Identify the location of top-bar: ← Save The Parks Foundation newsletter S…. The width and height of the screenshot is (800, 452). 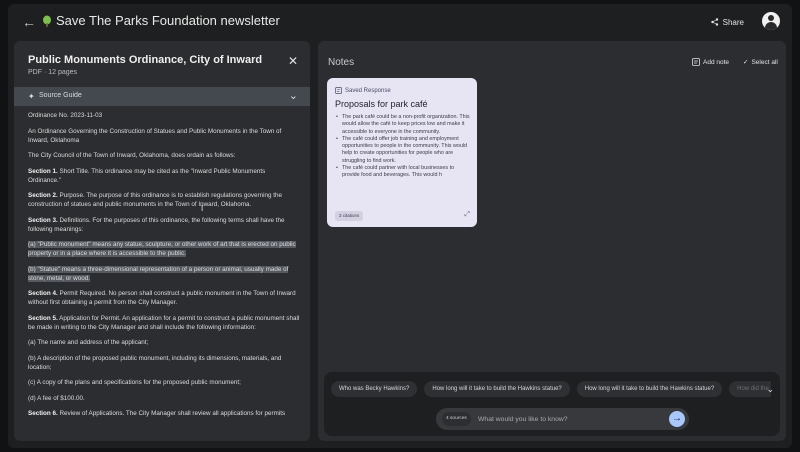
(400, 22).